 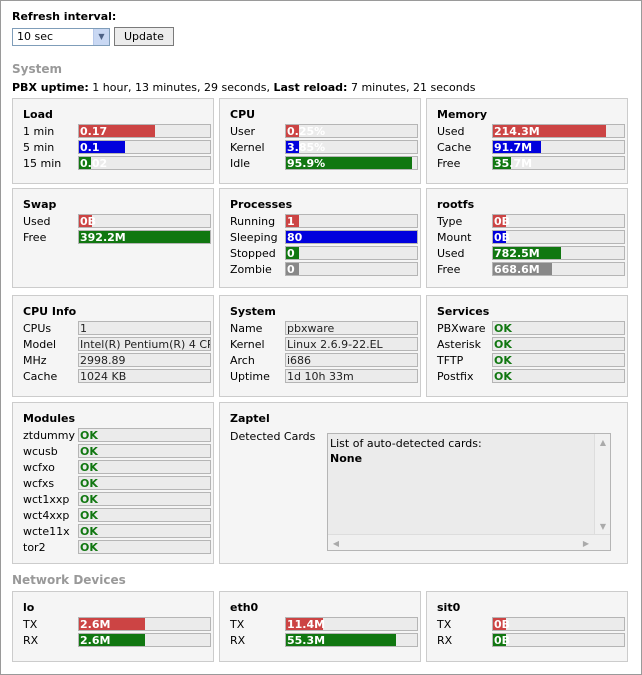 What do you see at coordinates (351, 640) in the screenshot?
I see `eth0-usage-bar: 55.3M` at bounding box center [351, 640].